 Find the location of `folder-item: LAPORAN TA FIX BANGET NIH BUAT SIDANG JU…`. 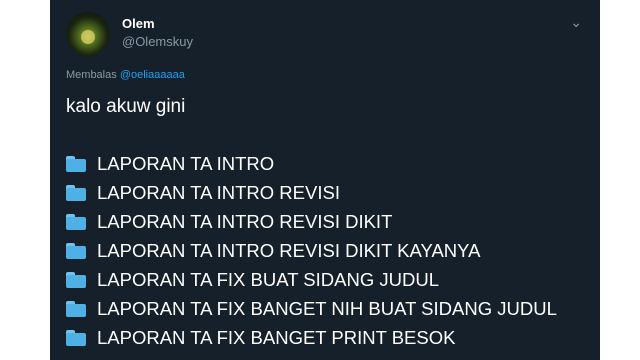

folder-item: LAPORAN TA FIX BANGET NIH BUAT SIDANG JU… is located at coordinates (311, 308).